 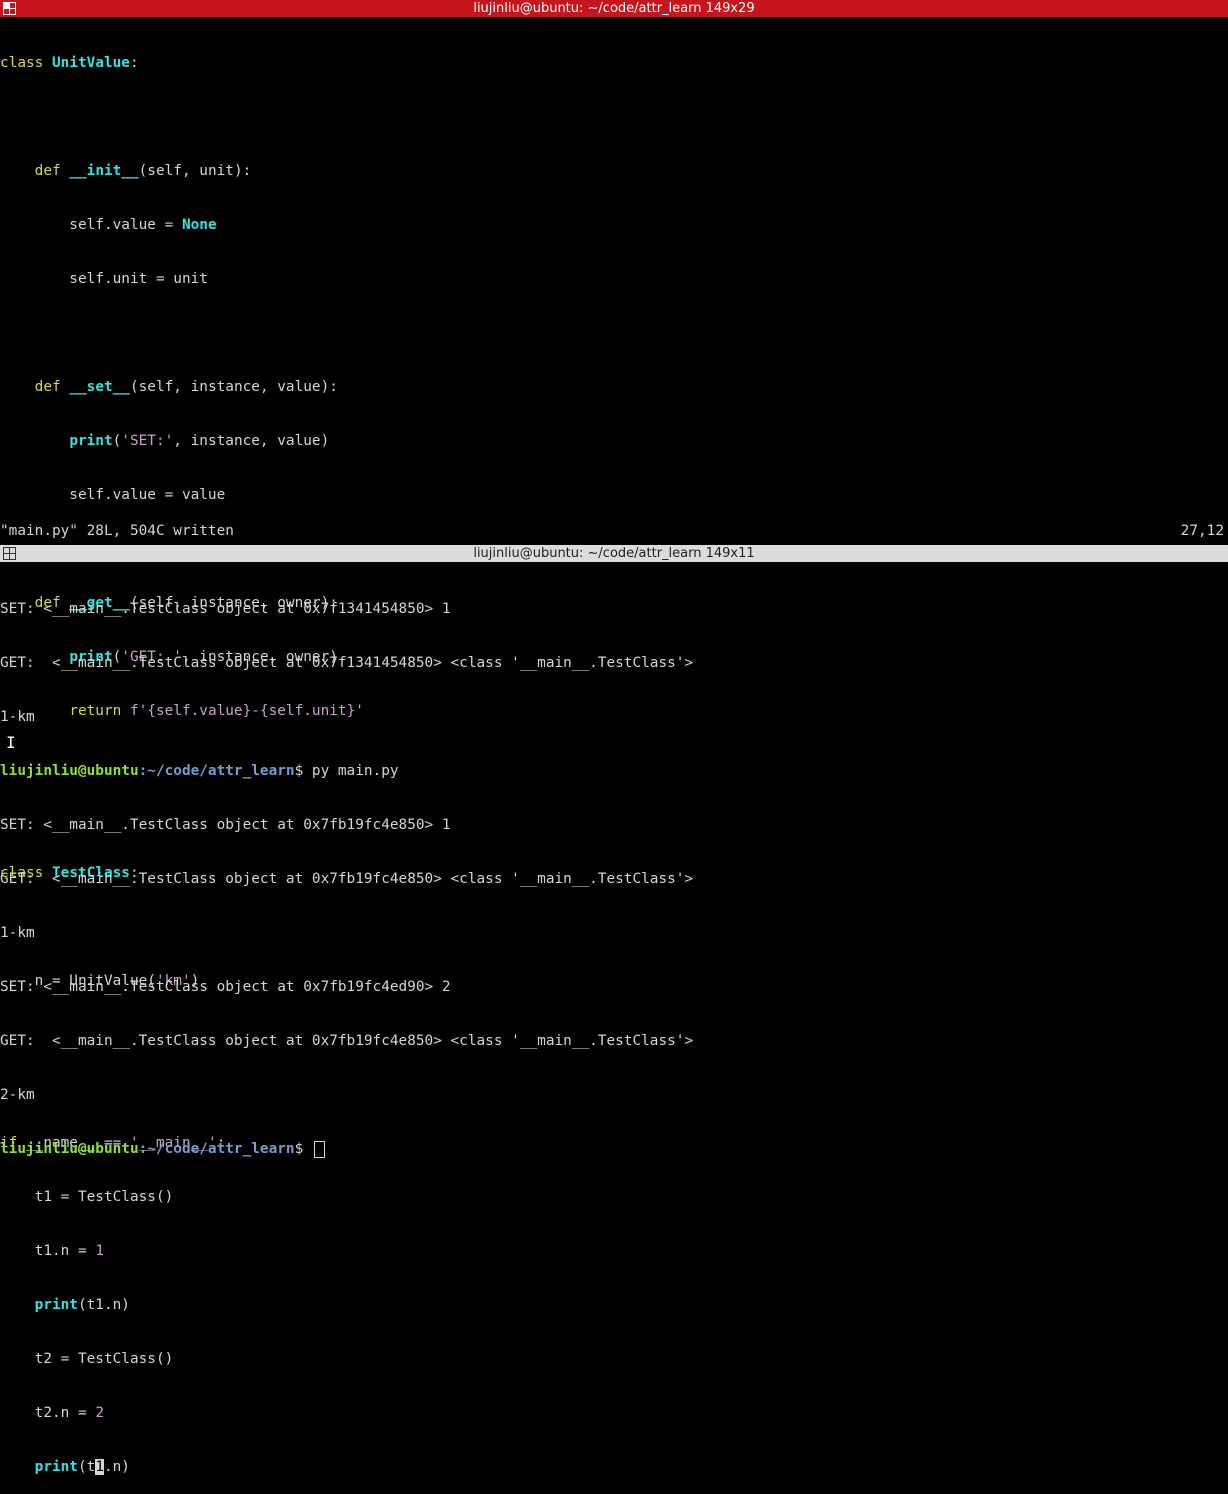 What do you see at coordinates (117, 531) in the screenshot?
I see `status-message: "main.py" 28L, 504C written` at bounding box center [117, 531].